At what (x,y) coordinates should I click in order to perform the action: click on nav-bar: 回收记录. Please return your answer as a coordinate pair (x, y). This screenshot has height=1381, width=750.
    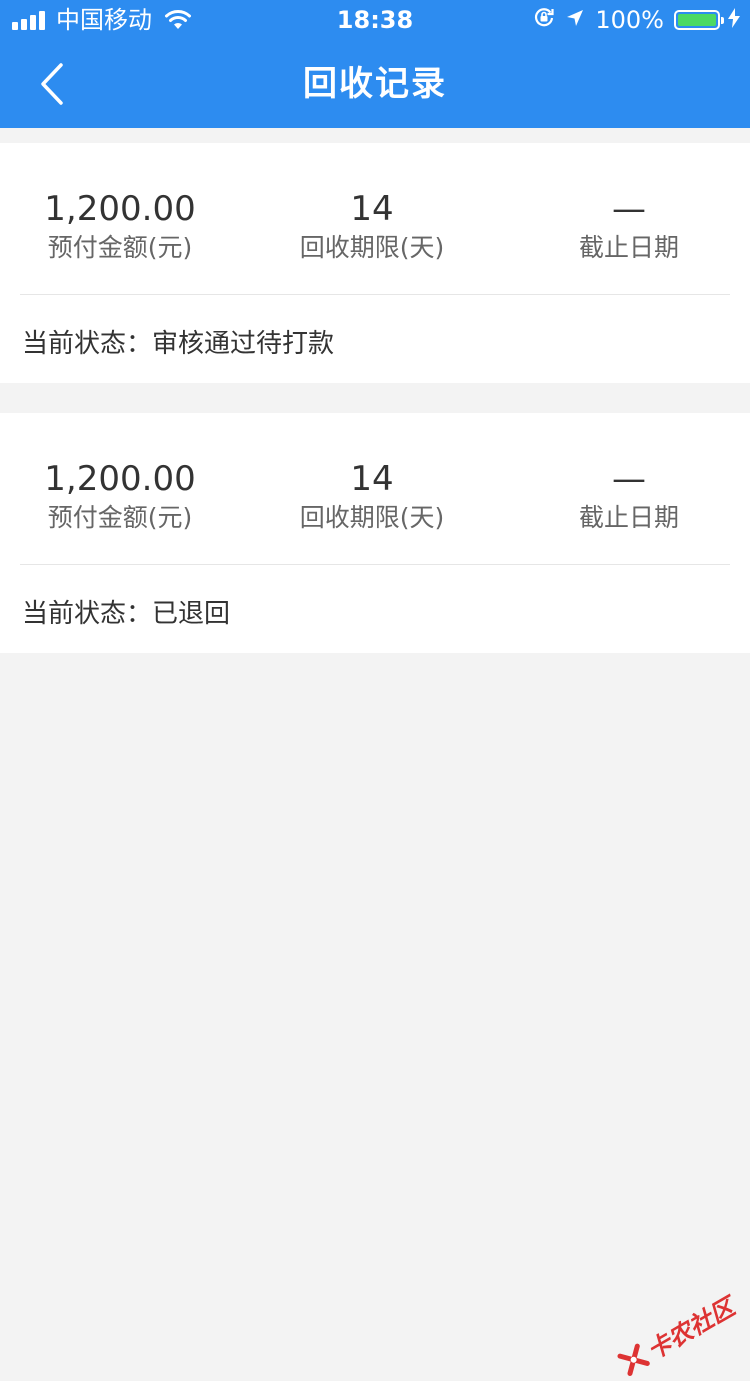
    Looking at the image, I should click on (375, 84).